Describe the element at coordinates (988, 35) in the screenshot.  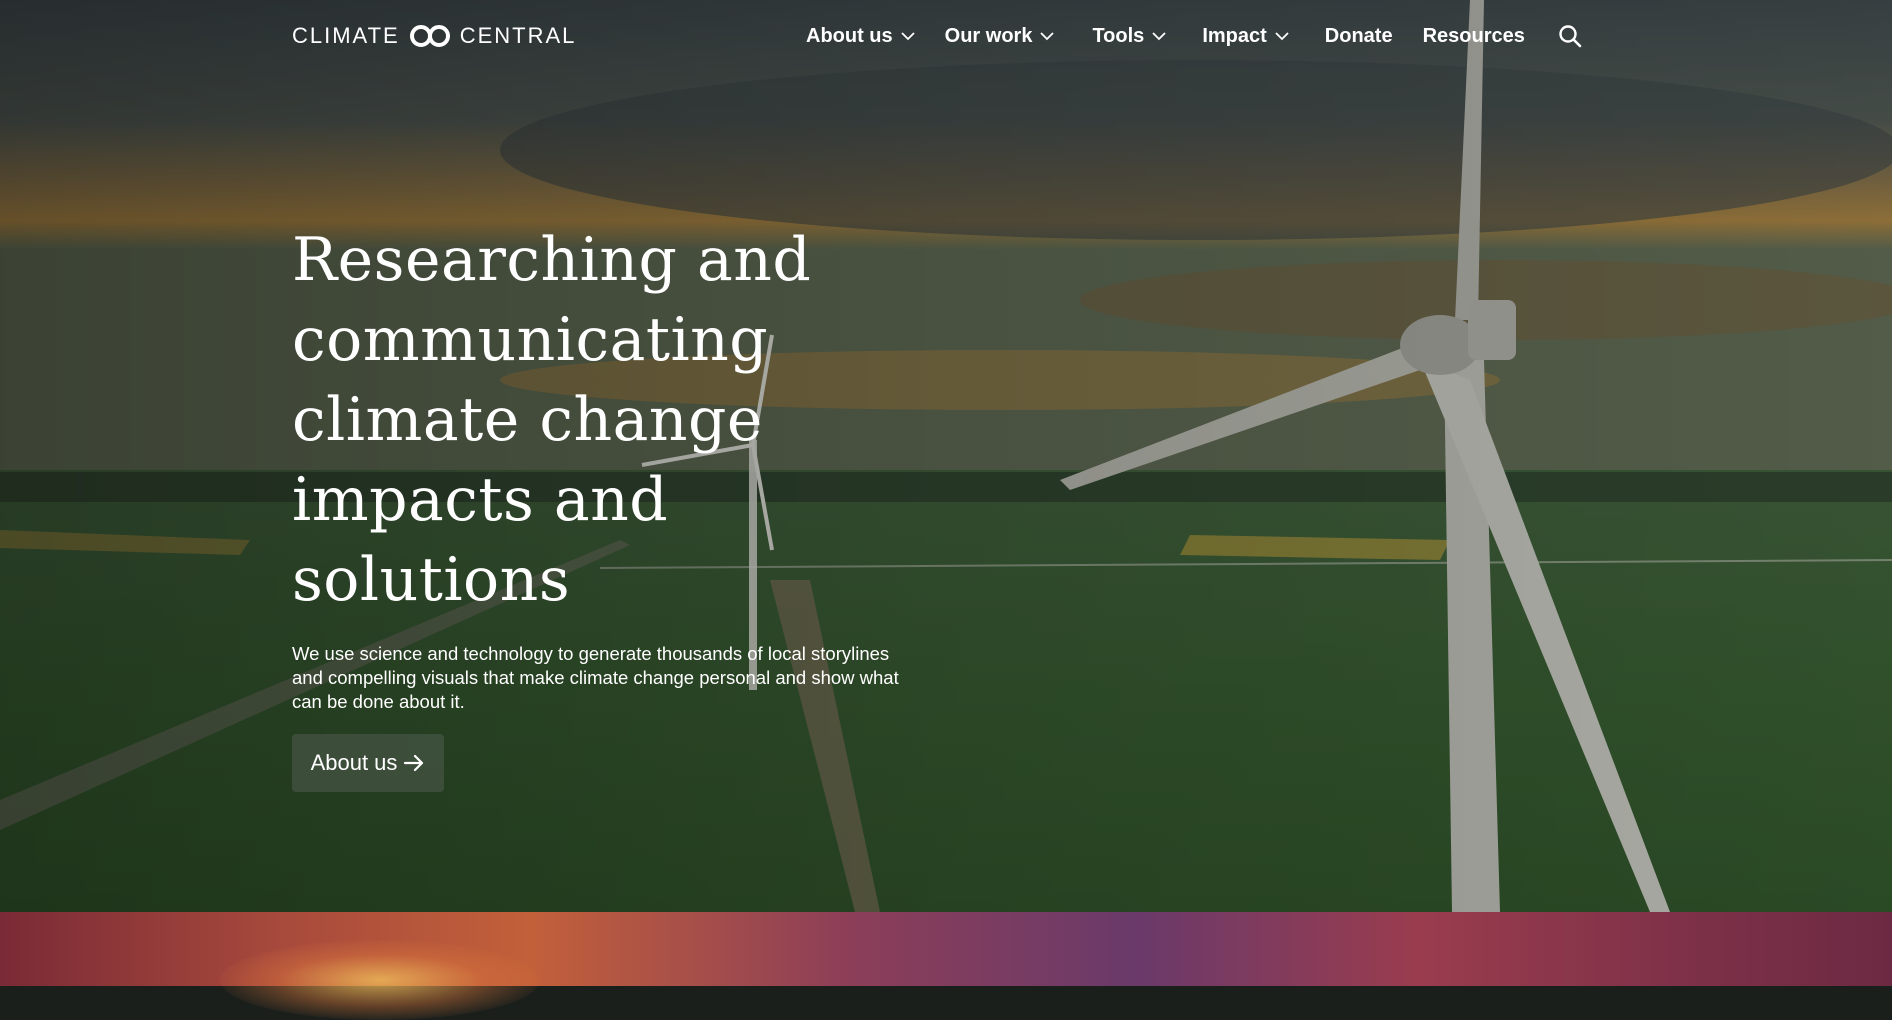
I see `nav-label: Our work` at that location.